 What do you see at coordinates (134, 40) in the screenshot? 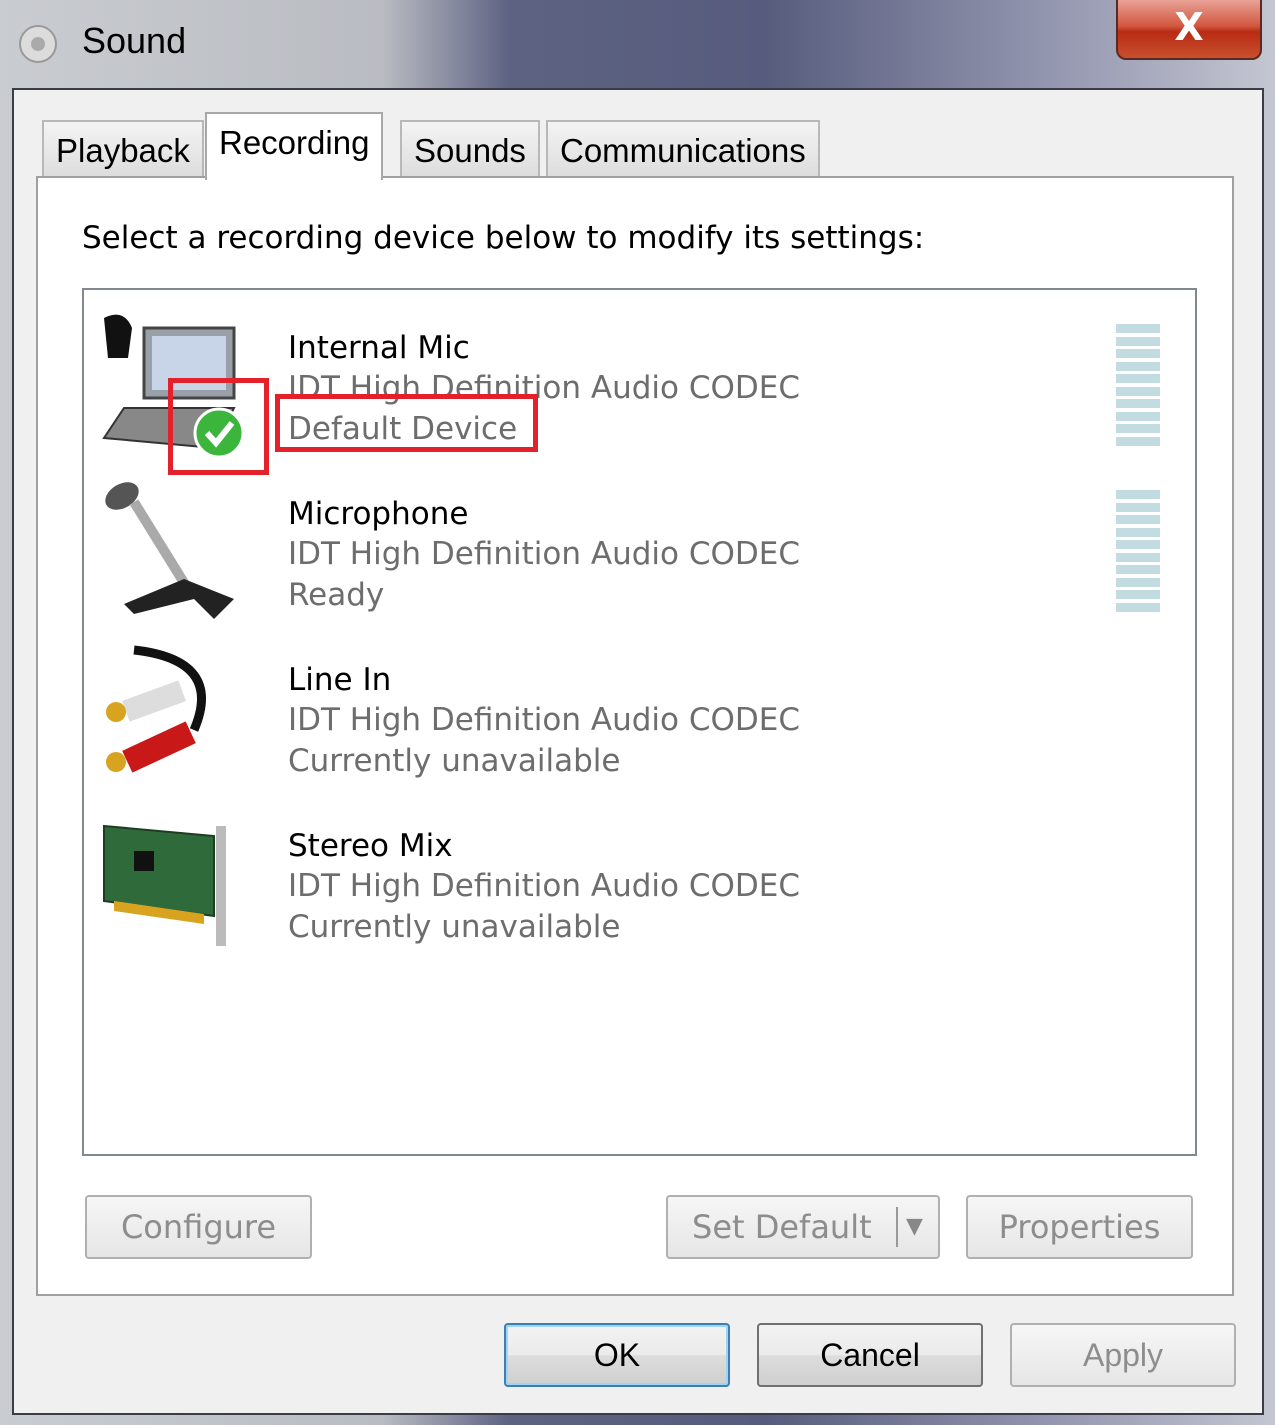
I see `window-title: Sound` at bounding box center [134, 40].